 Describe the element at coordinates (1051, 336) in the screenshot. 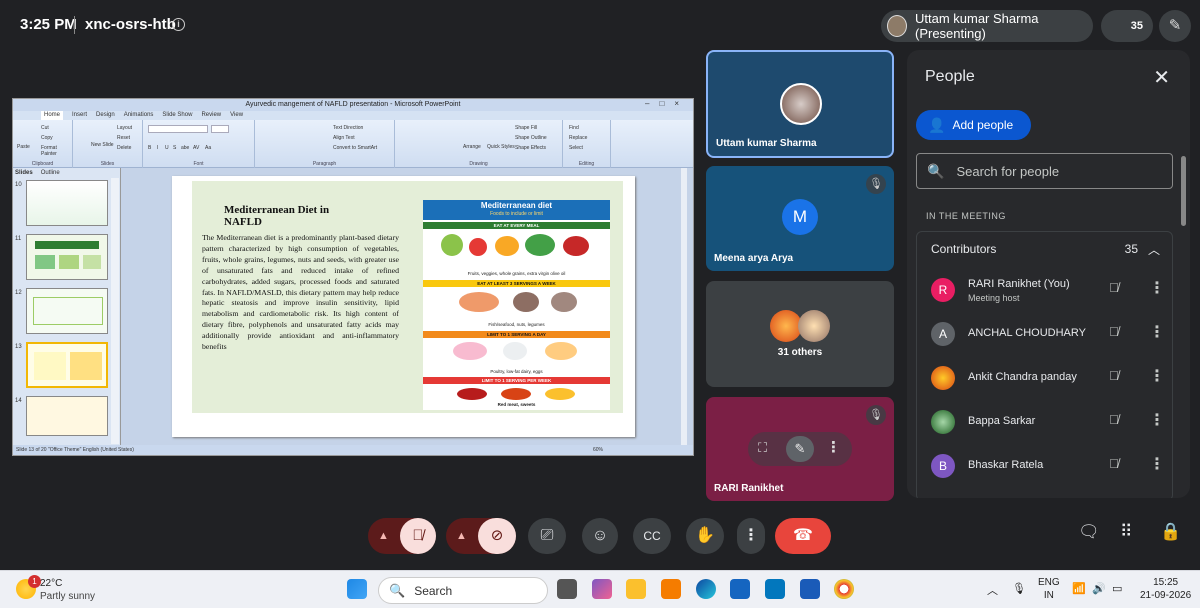

I see `participant-row: A ANCHAL CHOUDHARY 🎙̸ ⋮` at that location.